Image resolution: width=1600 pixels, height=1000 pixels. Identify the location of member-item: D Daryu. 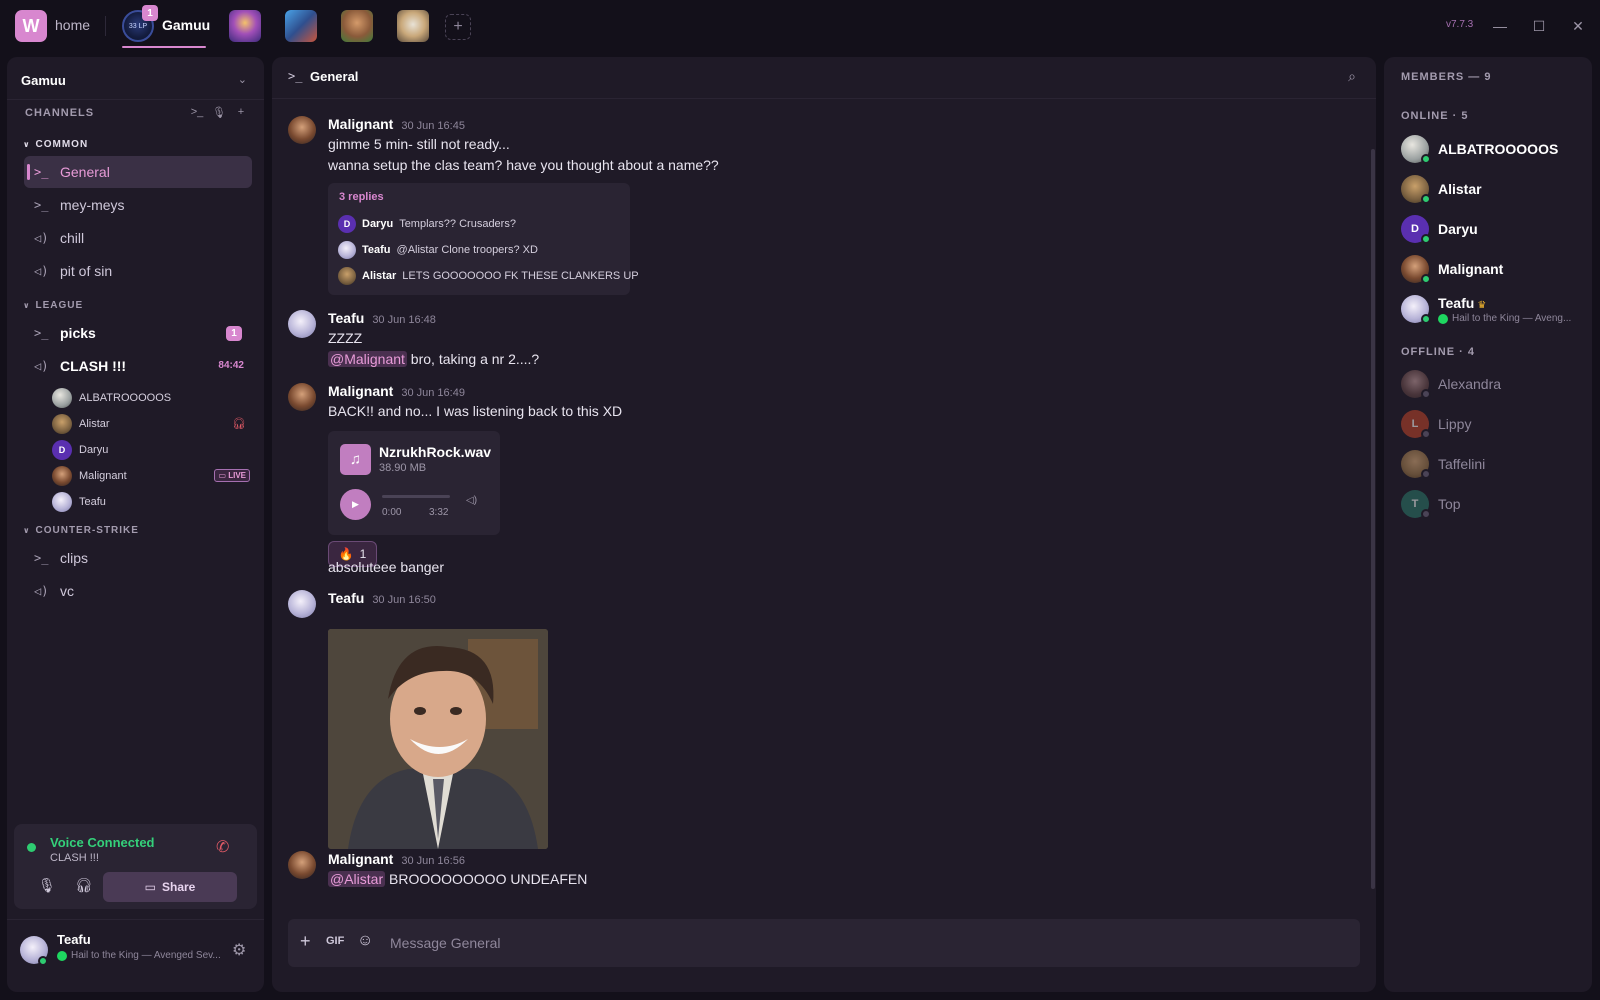
(1491, 229).